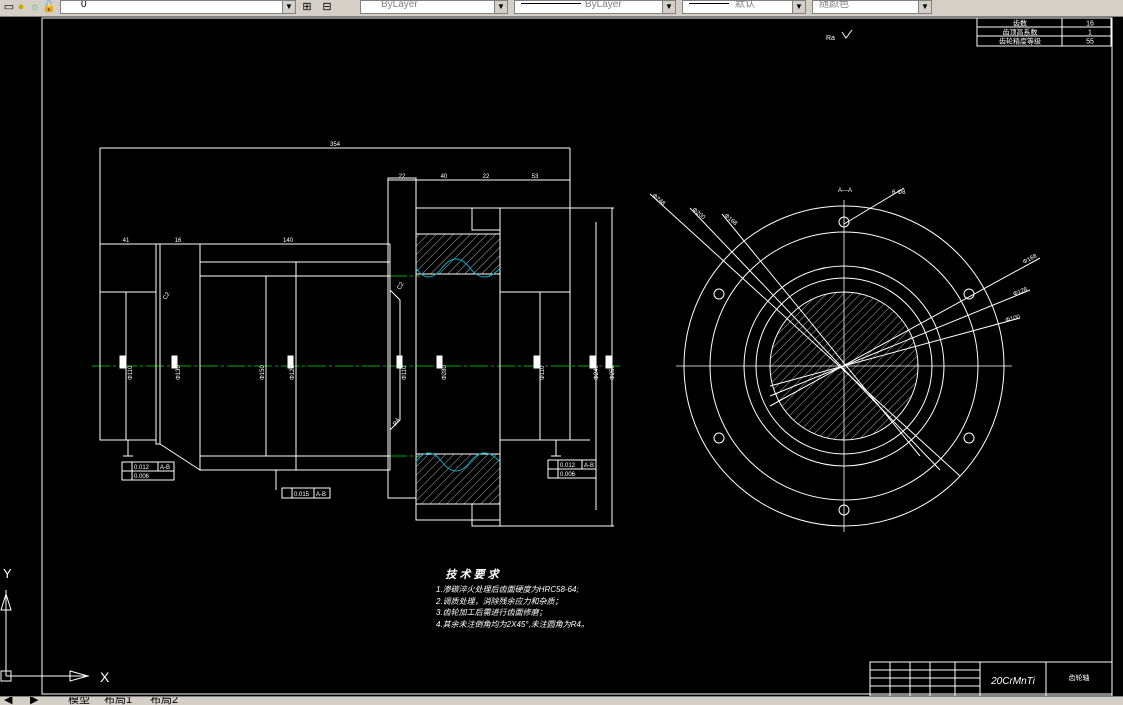 This screenshot has height=705, width=1123. Describe the element at coordinates (179, 372) in the screenshot. I see `dim-diameter: Φ130` at that location.